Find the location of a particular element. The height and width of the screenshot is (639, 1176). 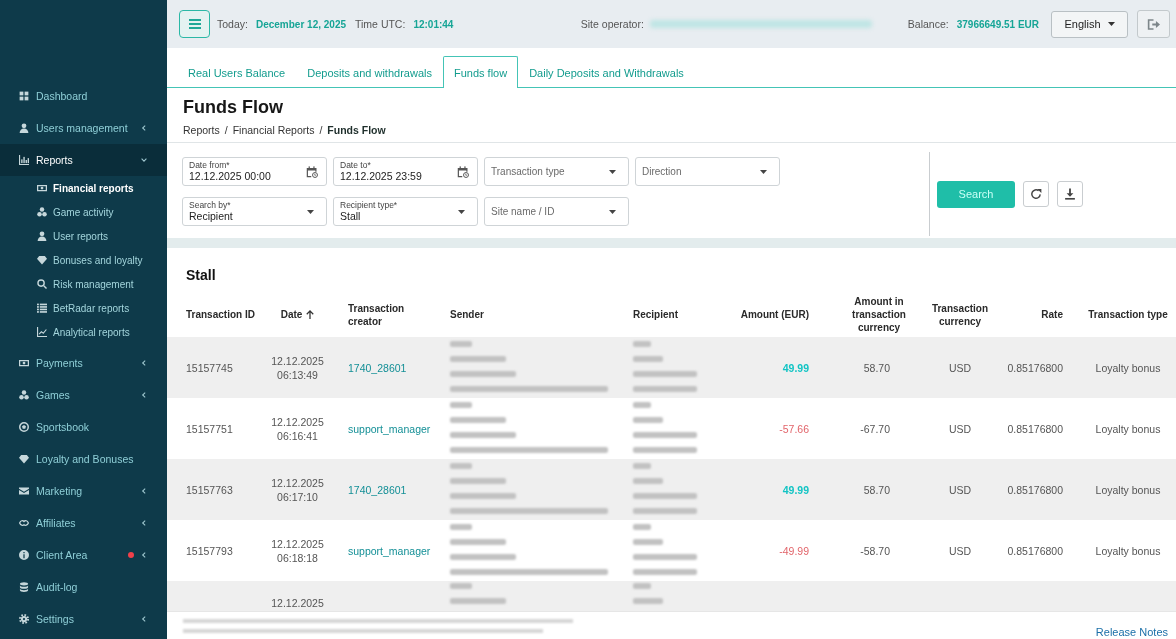

dropdown-field: Transaction type is located at coordinates (556, 171).